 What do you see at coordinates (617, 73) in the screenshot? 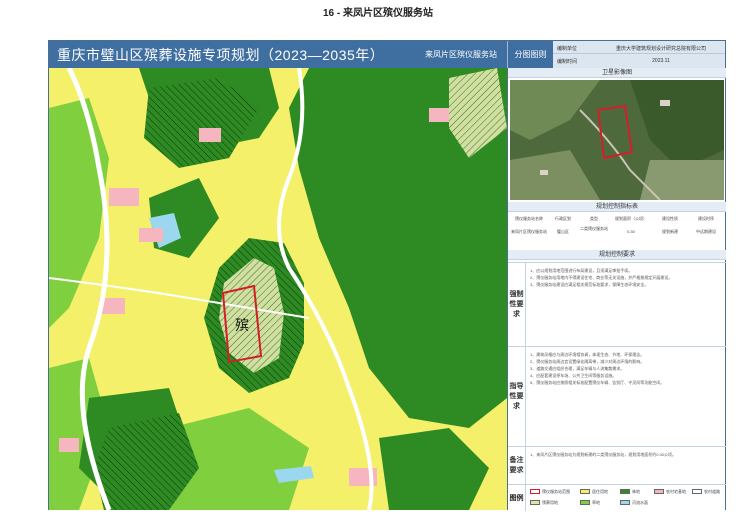
I see `satellite-title: 卫星影像图` at bounding box center [617, 73].